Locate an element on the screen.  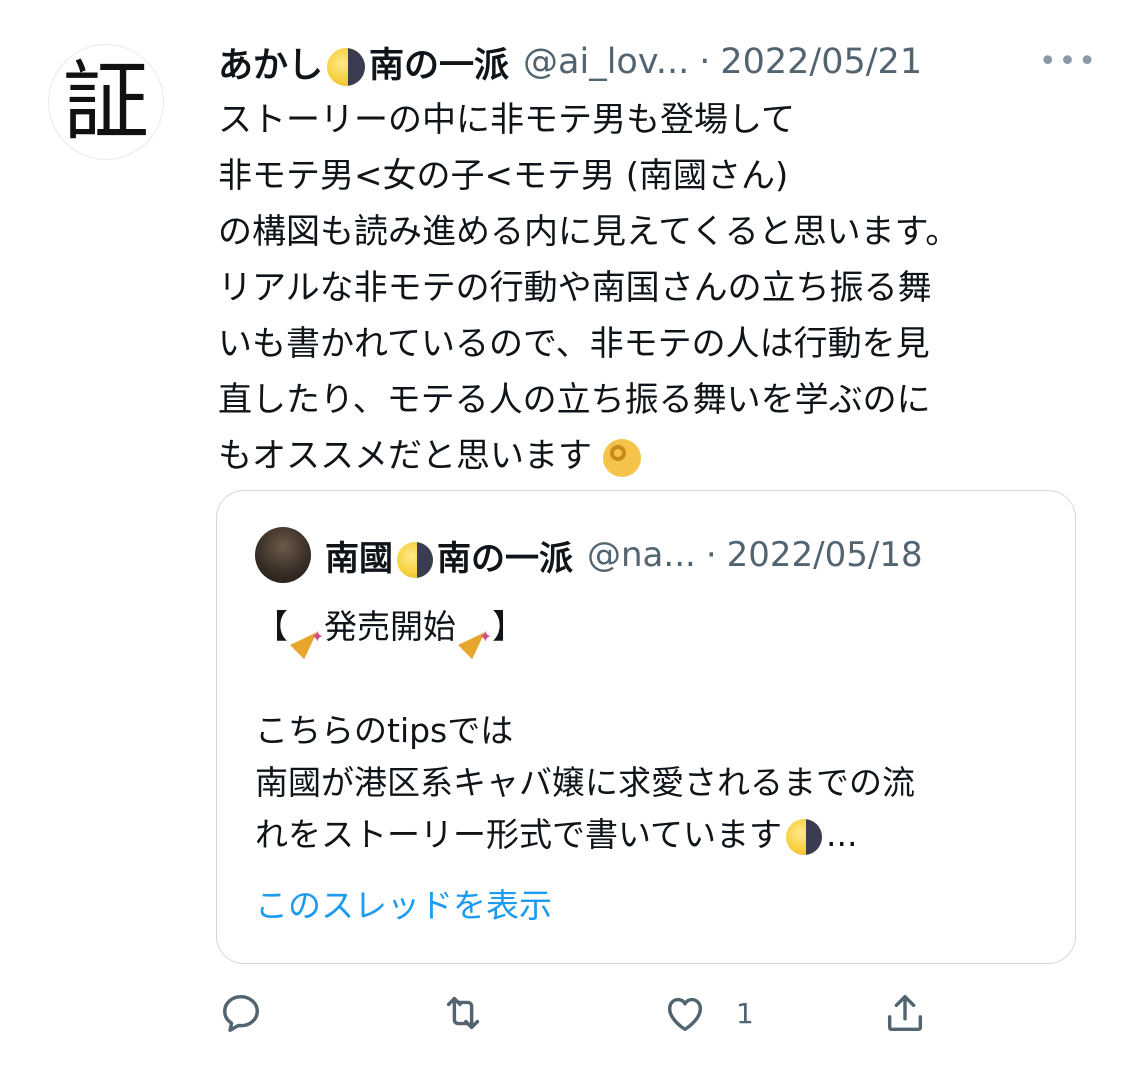
quoted-display-name: 南國 南の一派 is located at coordinates (449, 555).